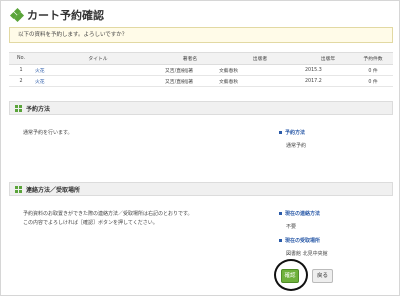 This screenshot has height=296, width=400. Describe the element at coordinates (373, 58) in the screenshot. I see `header-reserve-count: 予約件数` at that location.